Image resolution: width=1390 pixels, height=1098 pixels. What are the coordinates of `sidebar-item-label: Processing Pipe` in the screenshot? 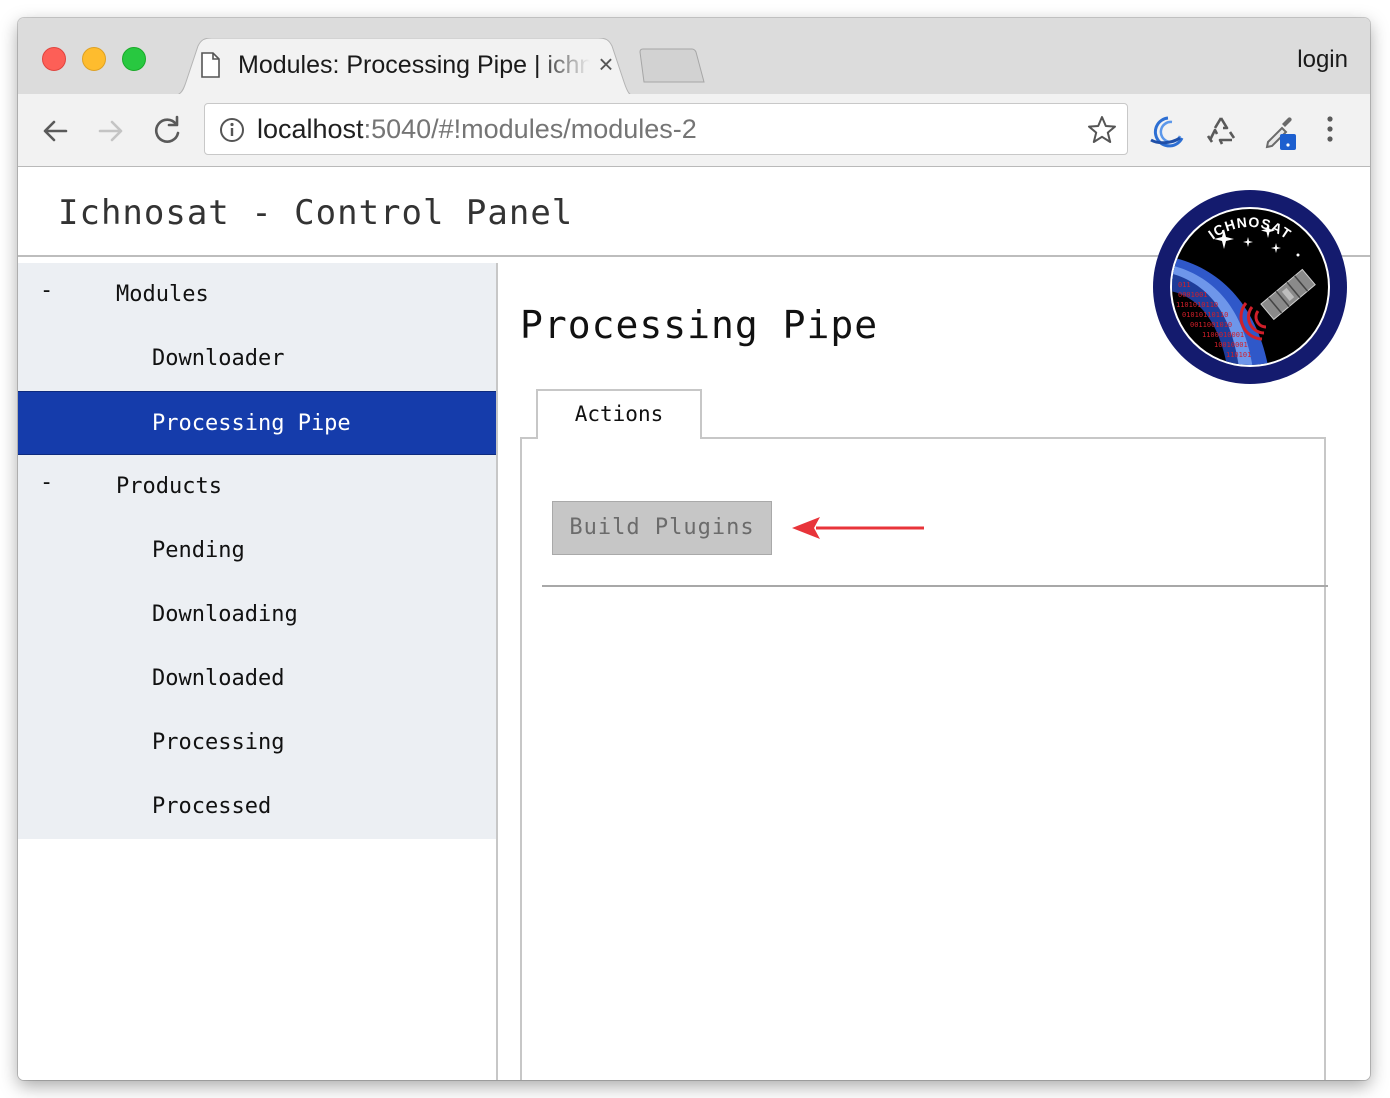 It's located at (251, 423).